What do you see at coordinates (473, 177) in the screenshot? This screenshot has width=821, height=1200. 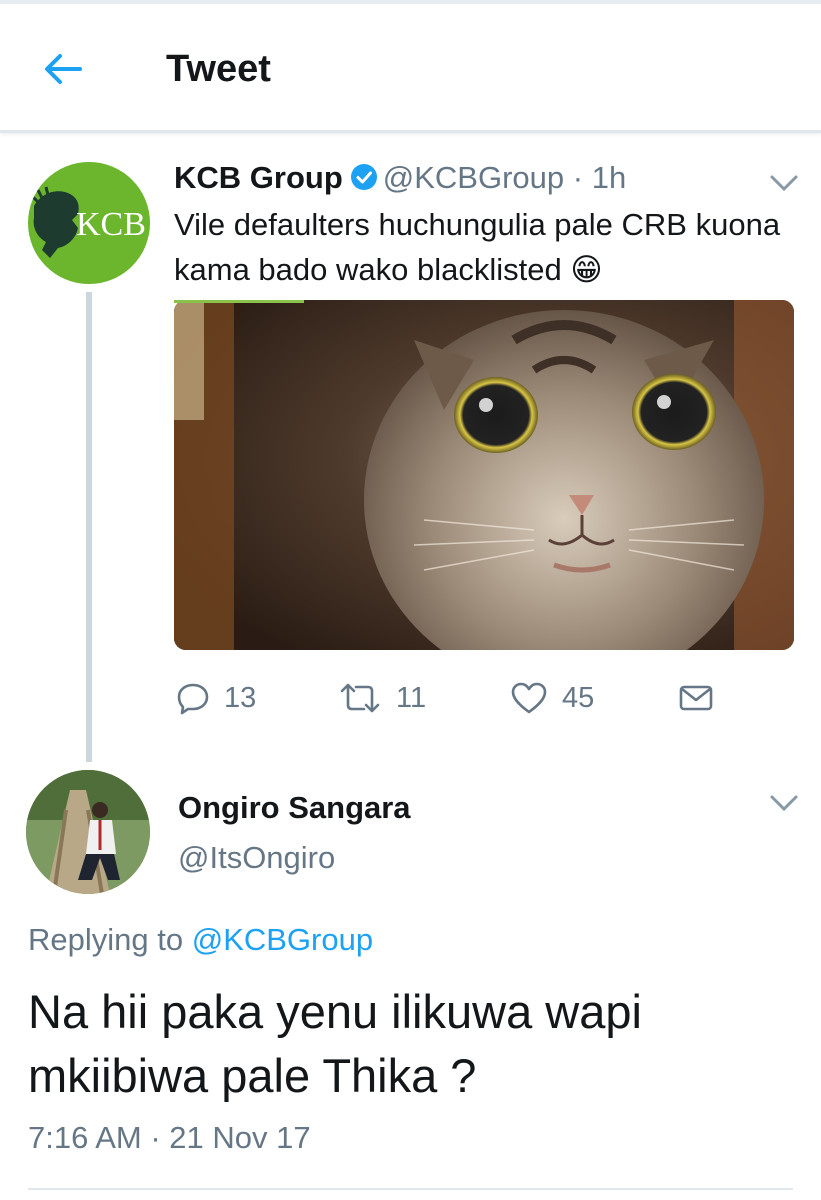 I see `author-handle: @KCBGroup` at bounding box center [473, 177].